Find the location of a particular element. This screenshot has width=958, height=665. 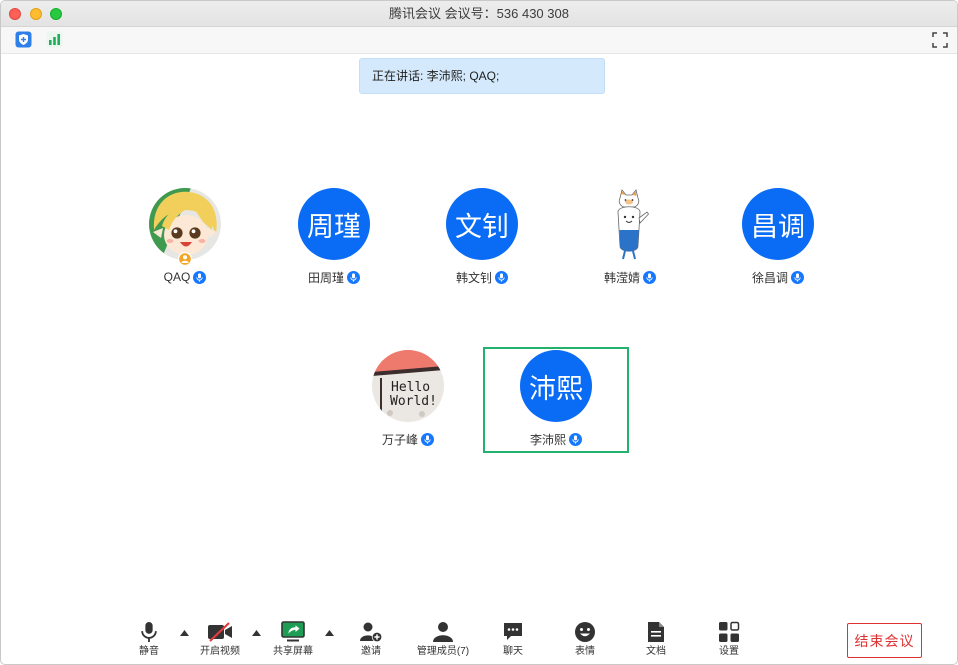

security-shield-icon is located at coordinates (23, 39).